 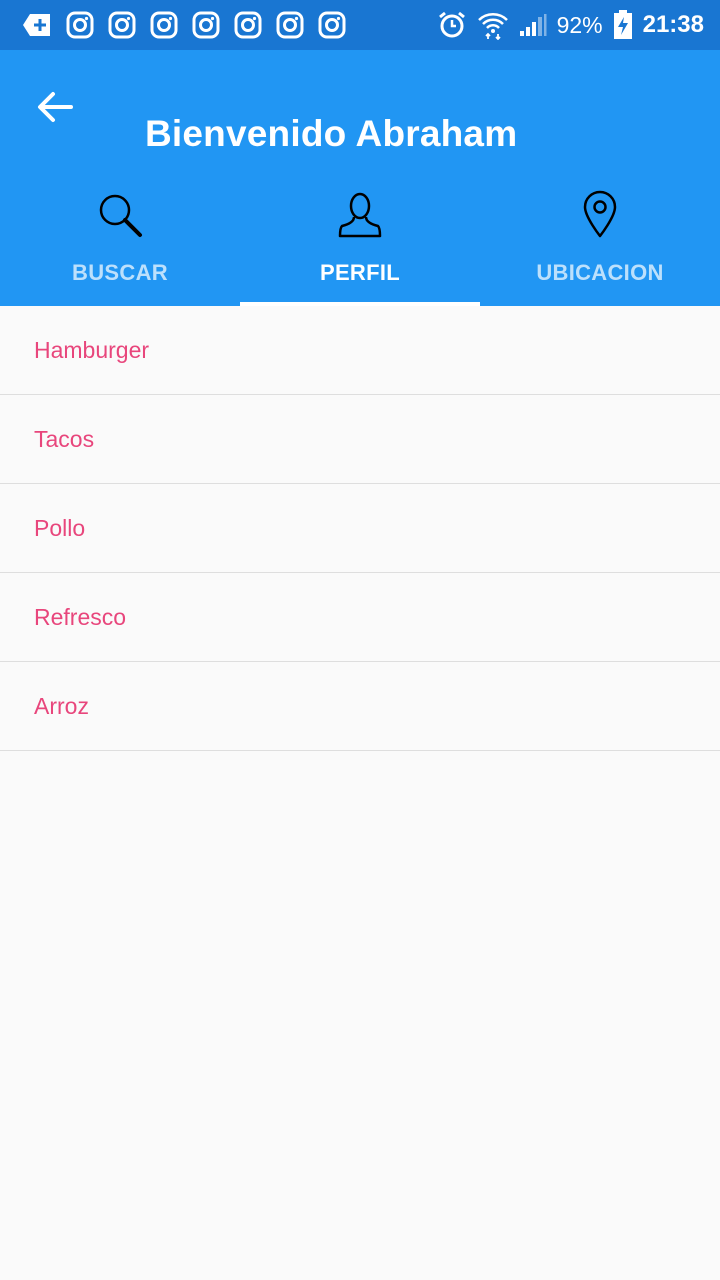 I want to click on add-notification-icon, so click(x=37, y=25).